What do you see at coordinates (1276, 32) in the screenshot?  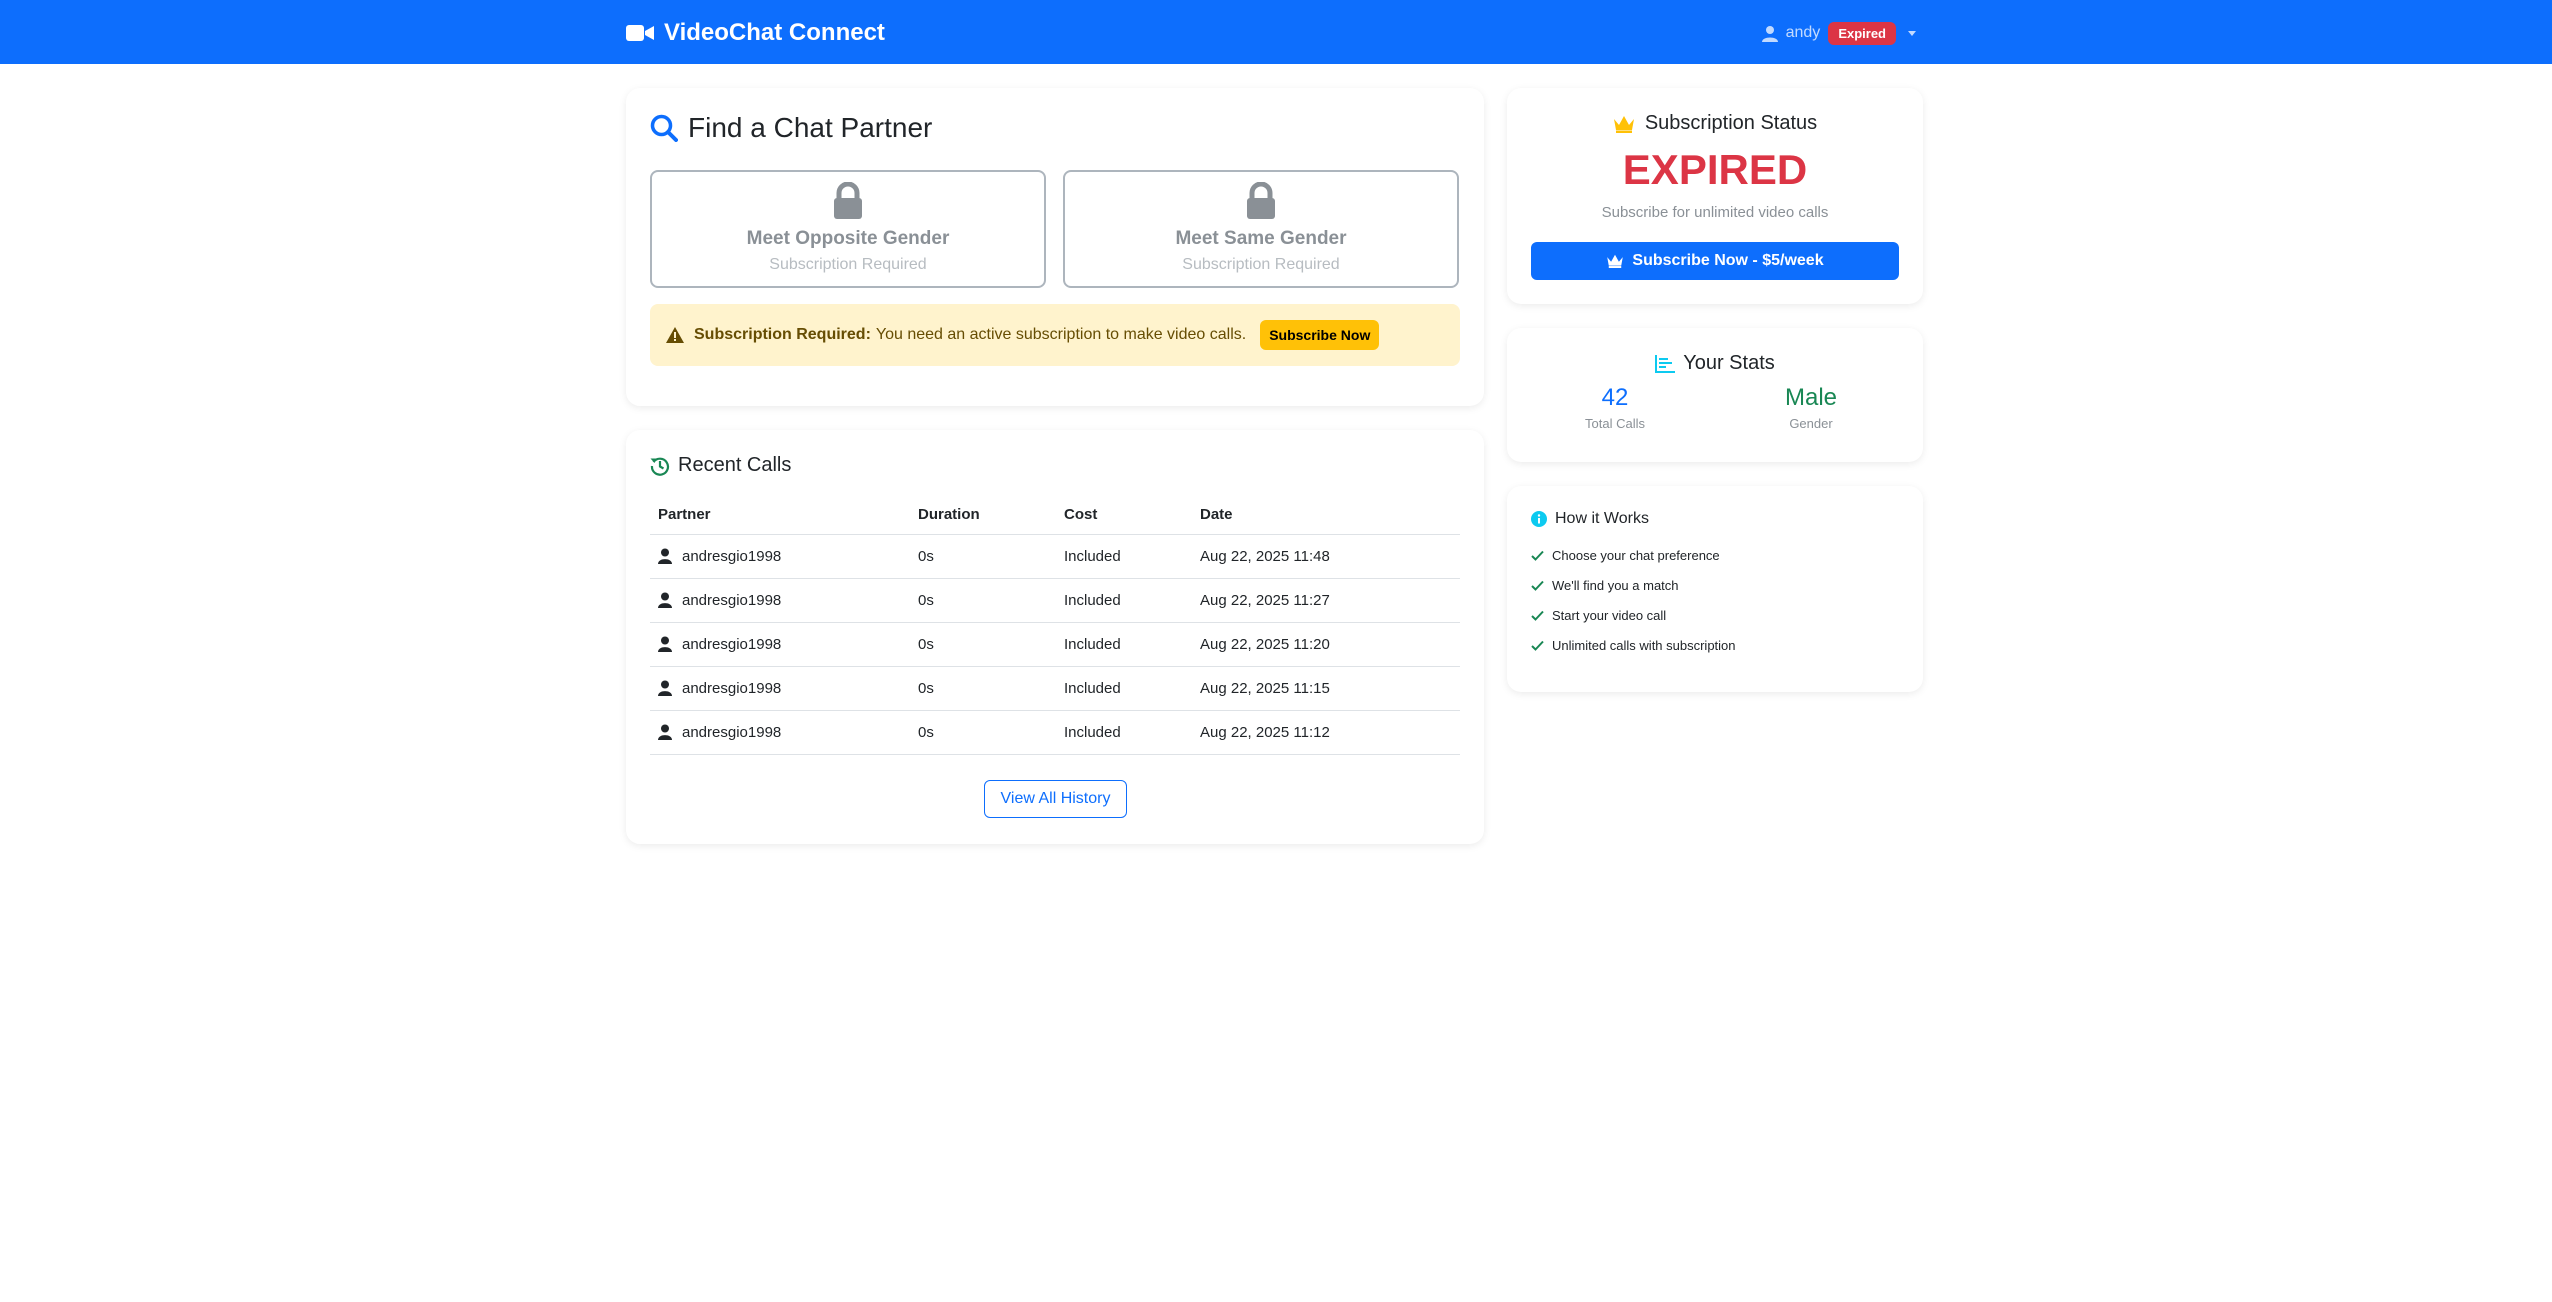 I see `navbar: VideoChat Connect andy Expired` at bounding box center [1276, 32].